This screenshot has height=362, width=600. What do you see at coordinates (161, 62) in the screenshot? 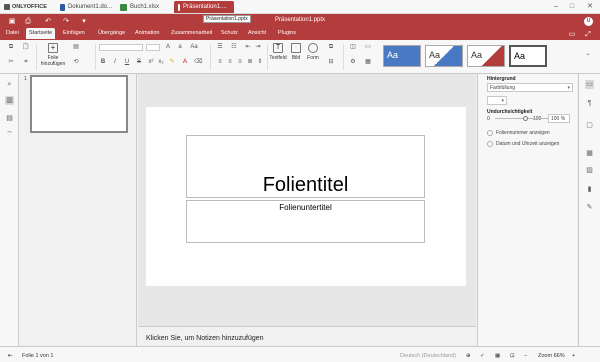
I see `subscript-icon: x₂` at bounding box center [161, 62].